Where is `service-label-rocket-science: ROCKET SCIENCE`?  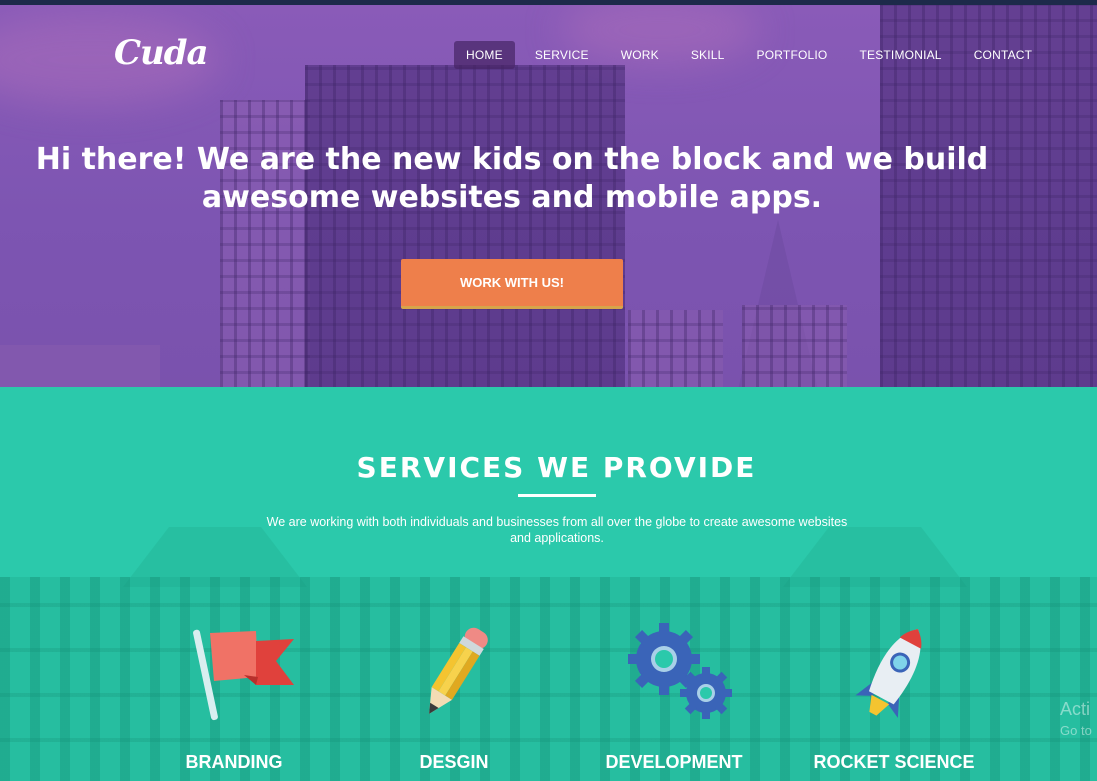
service-label-rocket-science: ROCKET SCIENCE is located at coordinates (894, 762).